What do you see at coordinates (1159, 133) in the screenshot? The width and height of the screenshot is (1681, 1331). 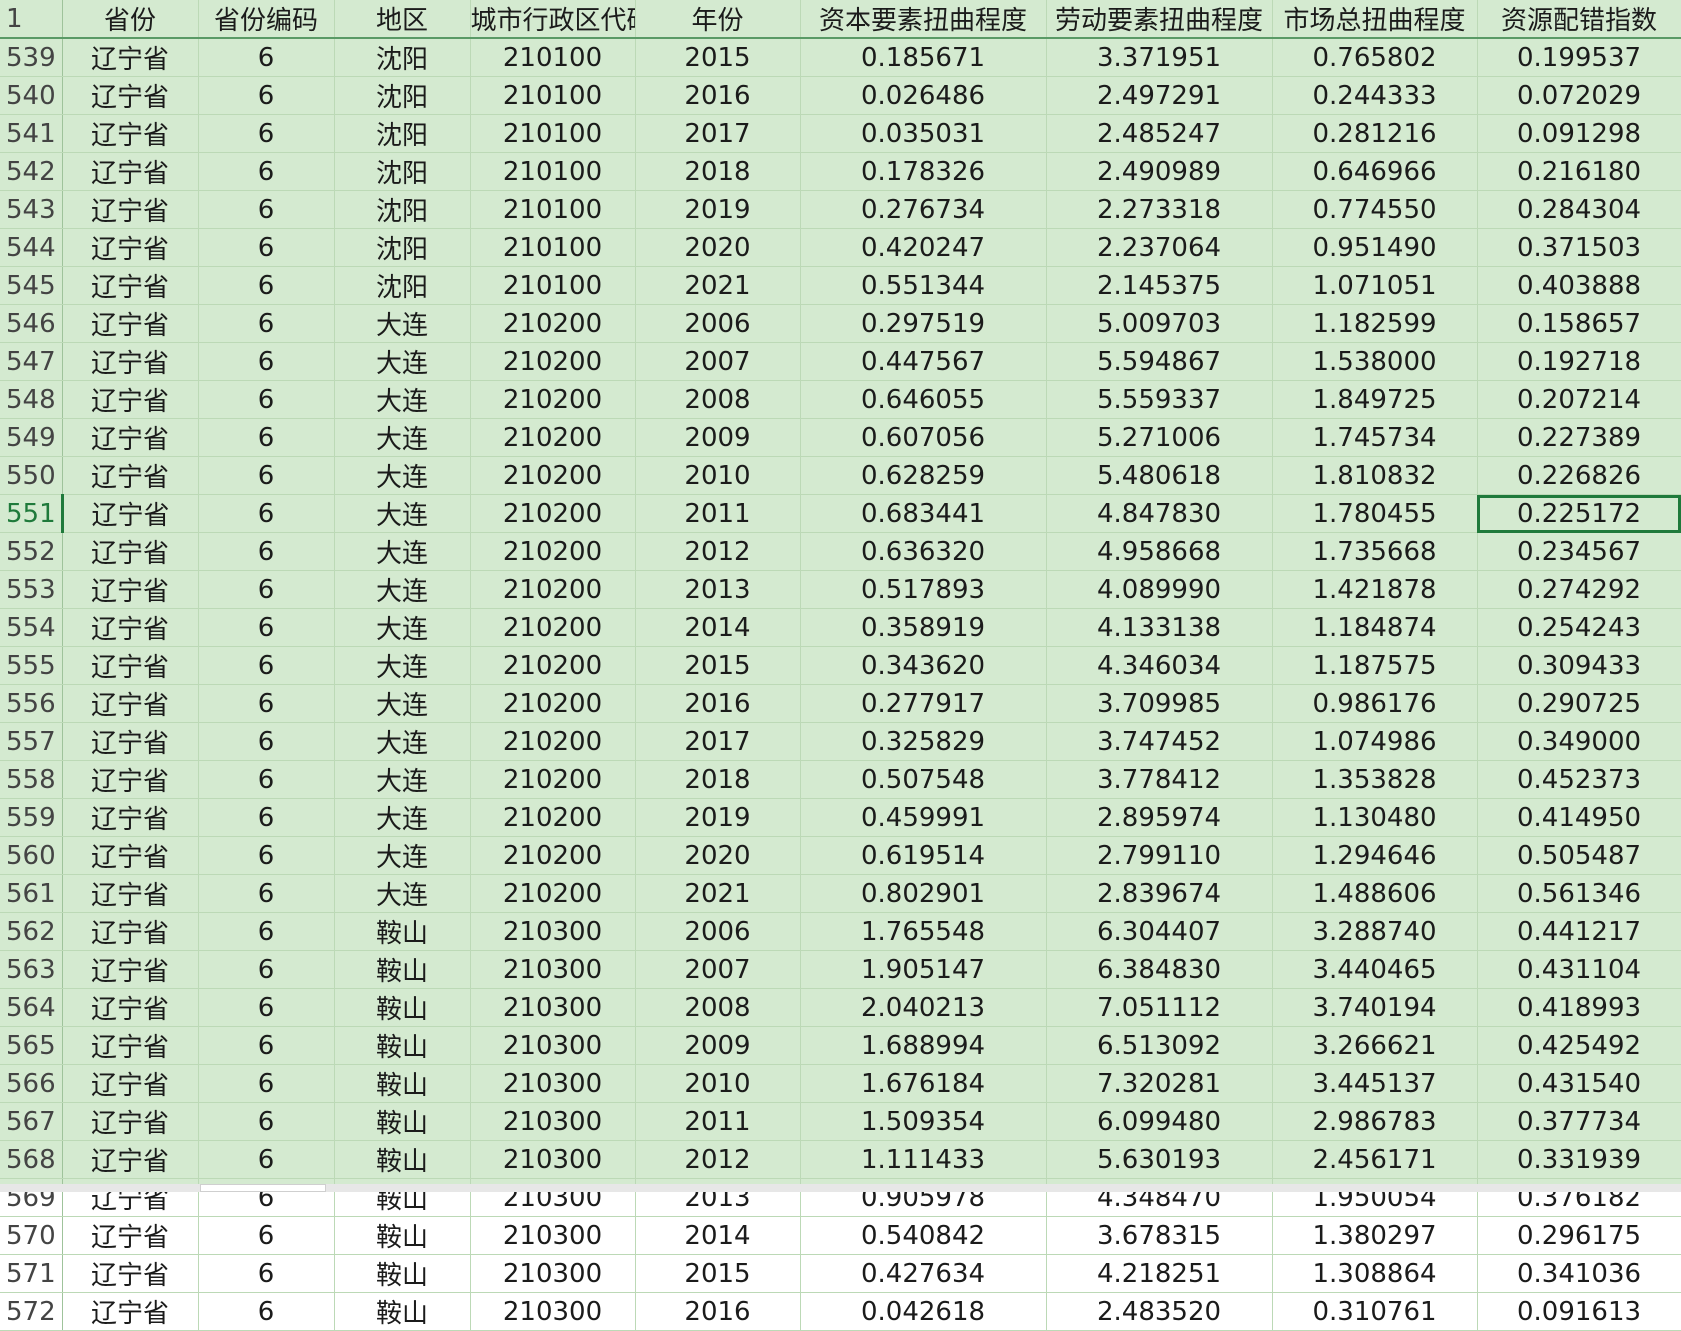 I see `table-cell: 2.485247` at bounding box center [1159, 133].